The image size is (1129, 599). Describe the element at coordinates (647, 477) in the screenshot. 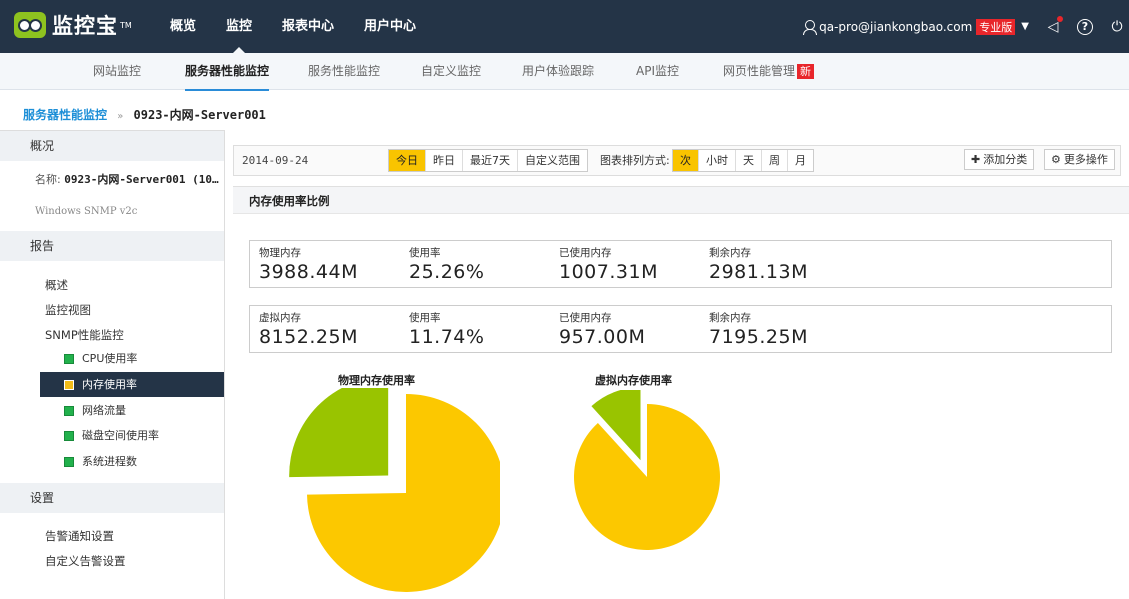

I see `pie-slice-virtual-free` at that location.